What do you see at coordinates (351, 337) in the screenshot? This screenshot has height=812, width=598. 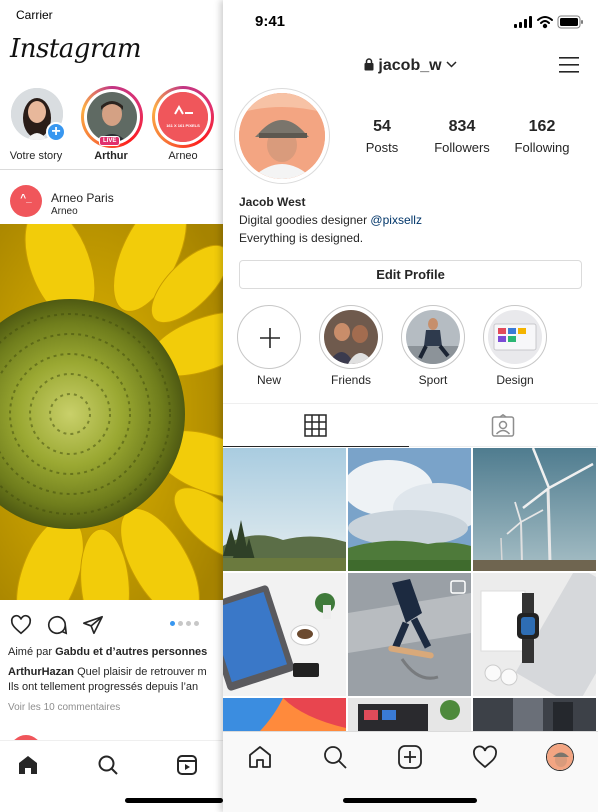 I see `friends-photo` at bounding box center [351, 337].